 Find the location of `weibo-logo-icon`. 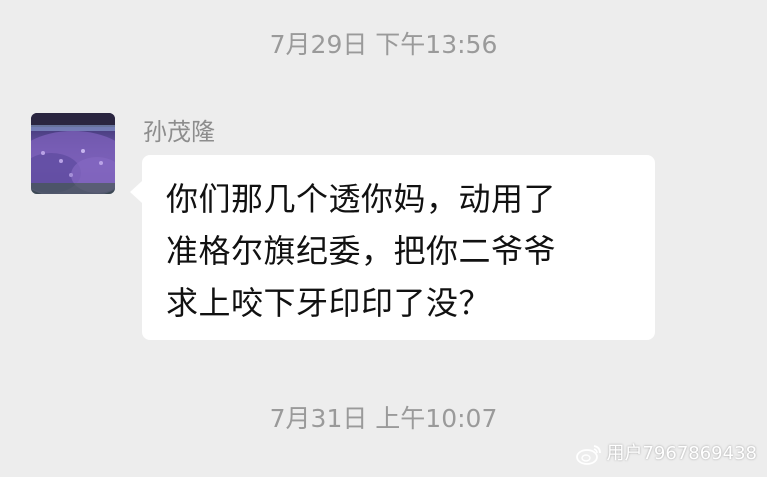

weibo-logo-icon is located at coordinates (589, 455).